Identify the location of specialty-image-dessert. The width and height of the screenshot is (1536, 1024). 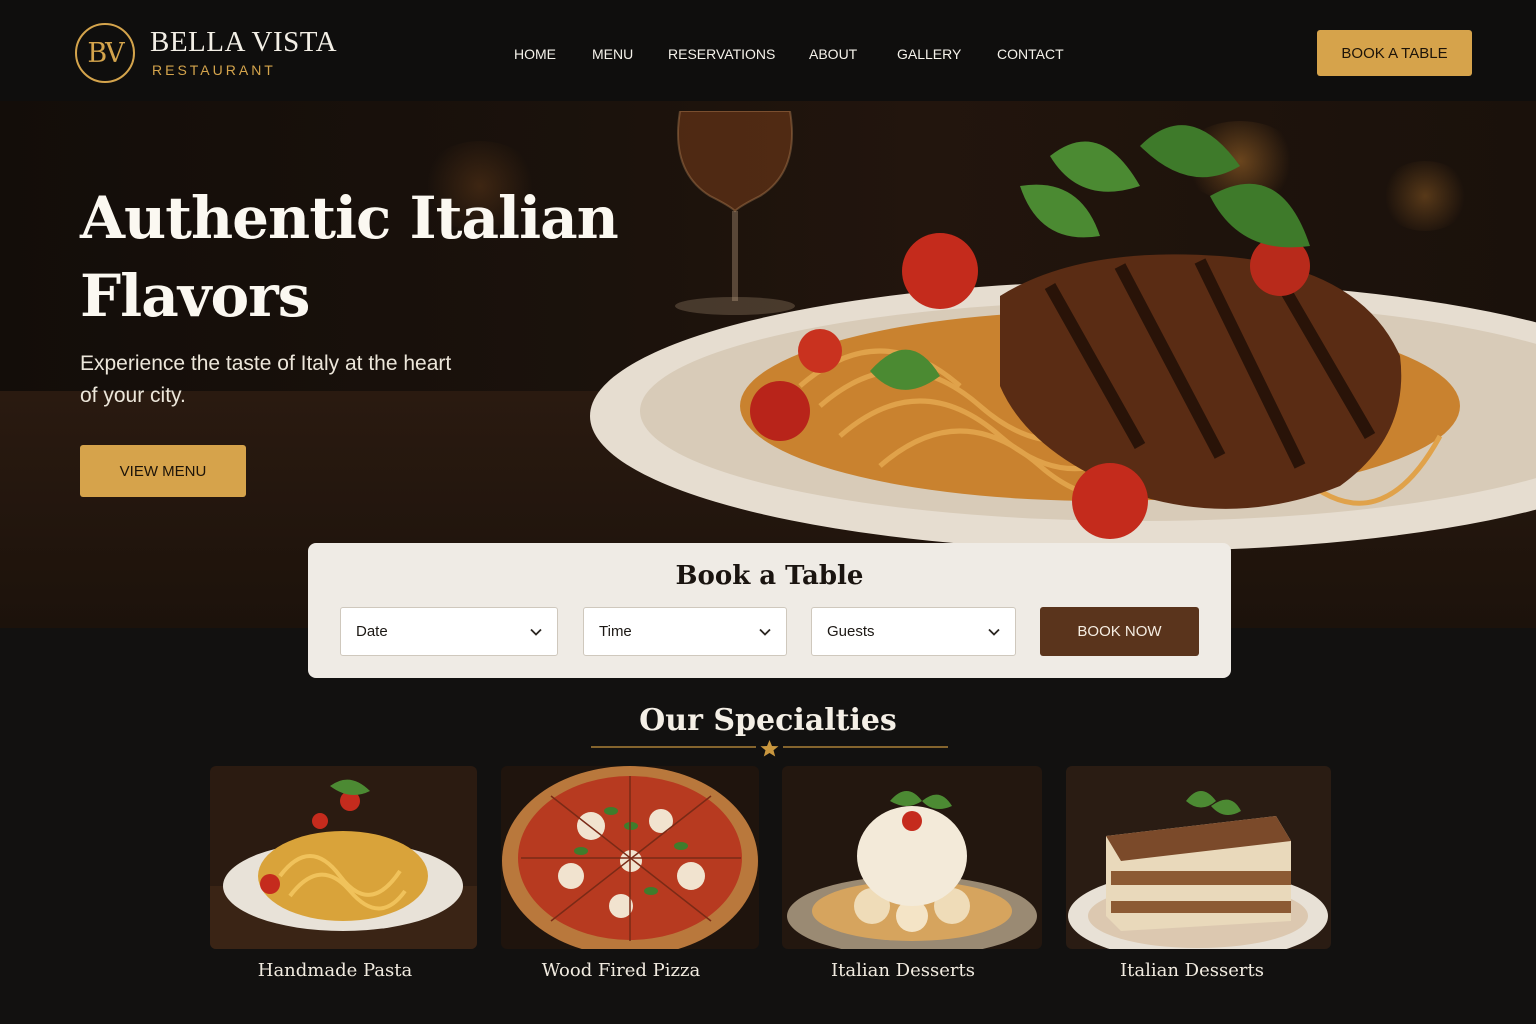
(912, 857).